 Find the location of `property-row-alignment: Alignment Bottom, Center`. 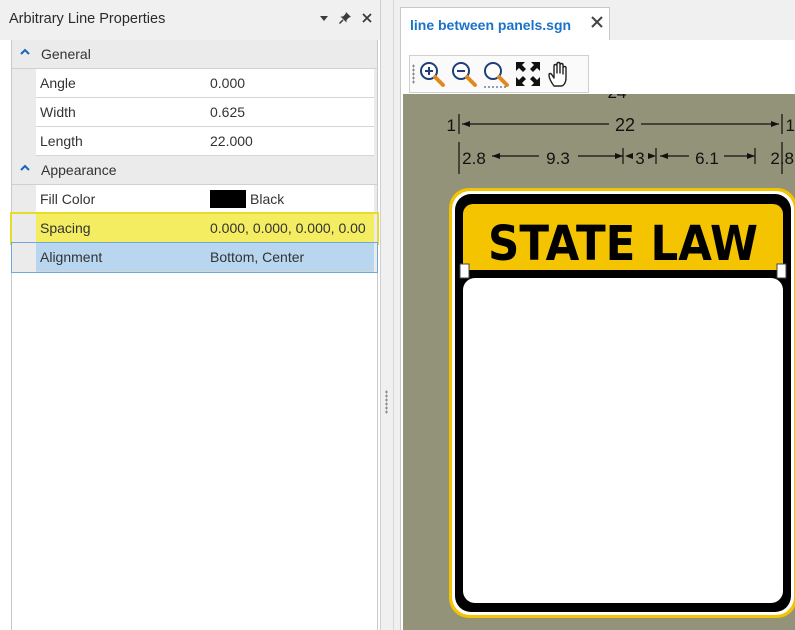

property-row-alignment: Alignment Bottom, Center is located at coordinates (194, 257).